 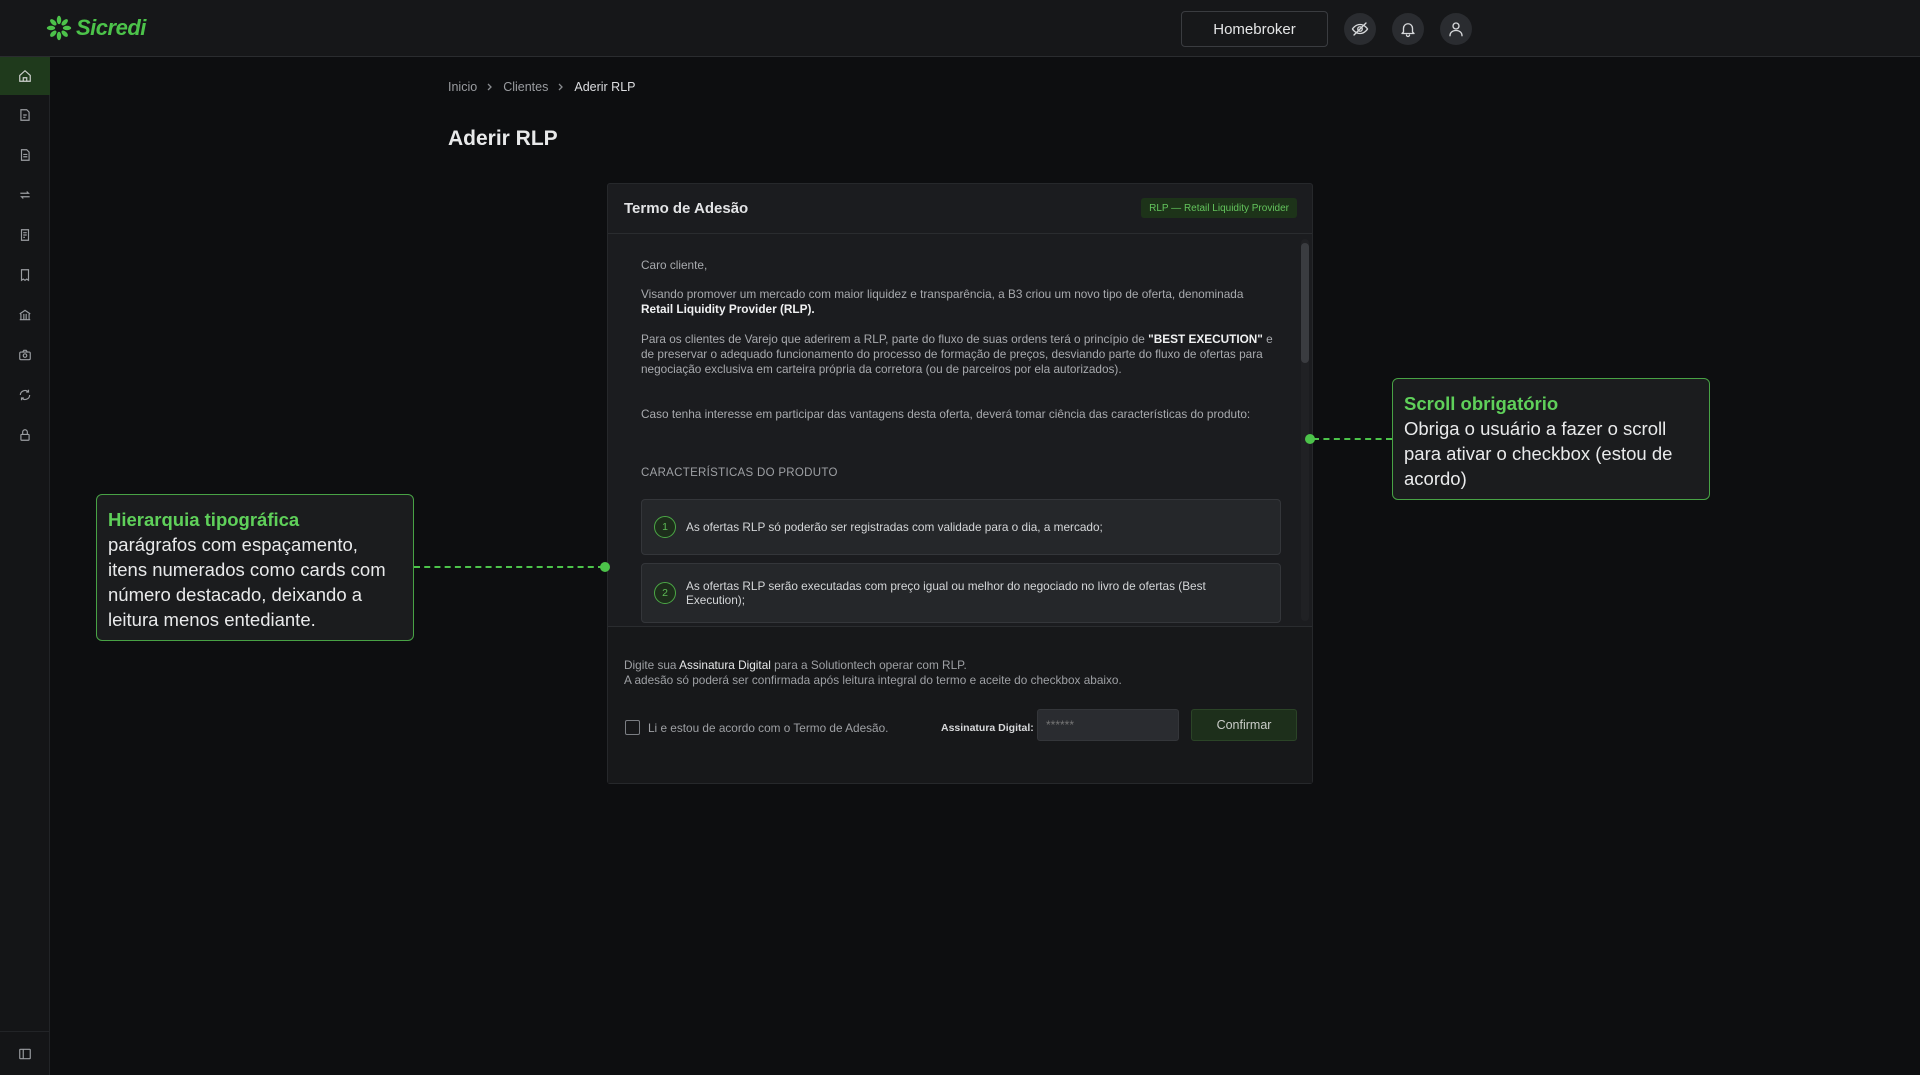 What do you see at coordinates (509, 567) in the screenshot?
I see `connector-line-left` at bounding box center [509, 567].